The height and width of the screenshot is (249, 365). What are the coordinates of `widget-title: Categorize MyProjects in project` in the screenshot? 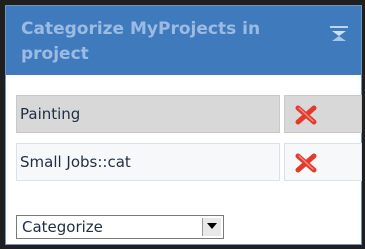 It's located at (141, 41).